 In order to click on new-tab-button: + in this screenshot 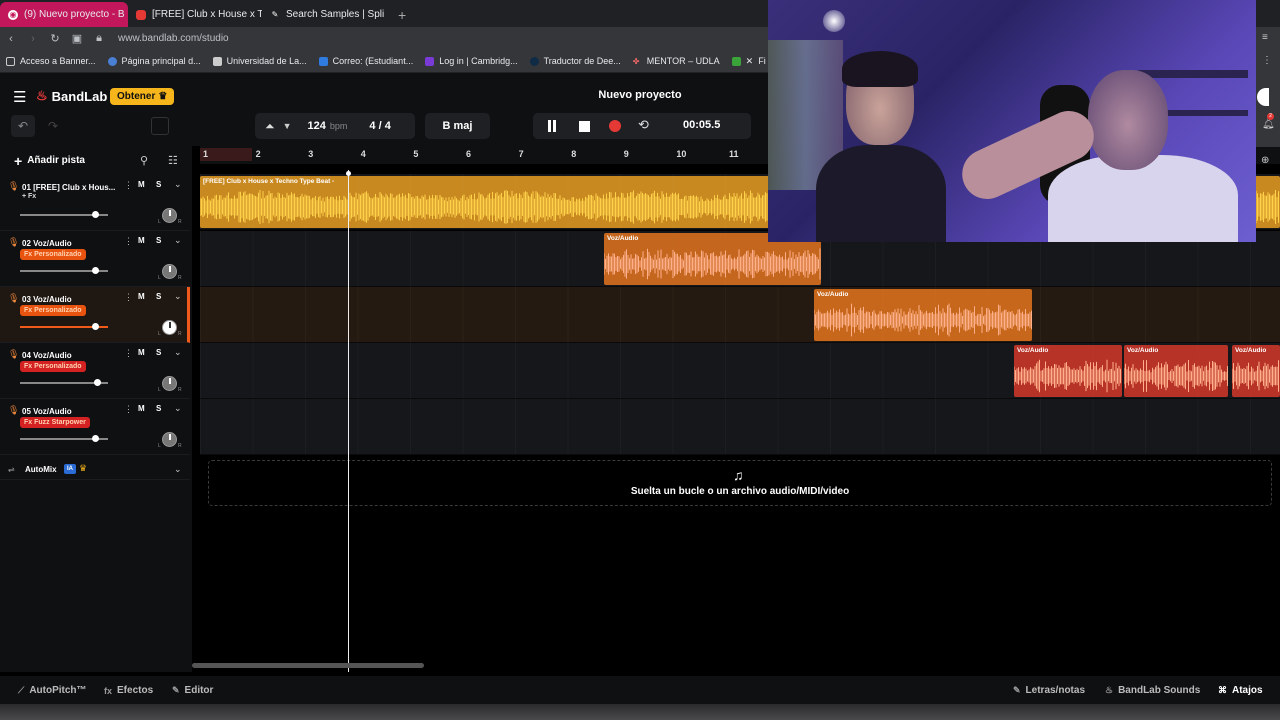, I will do `click(402, 14)`.